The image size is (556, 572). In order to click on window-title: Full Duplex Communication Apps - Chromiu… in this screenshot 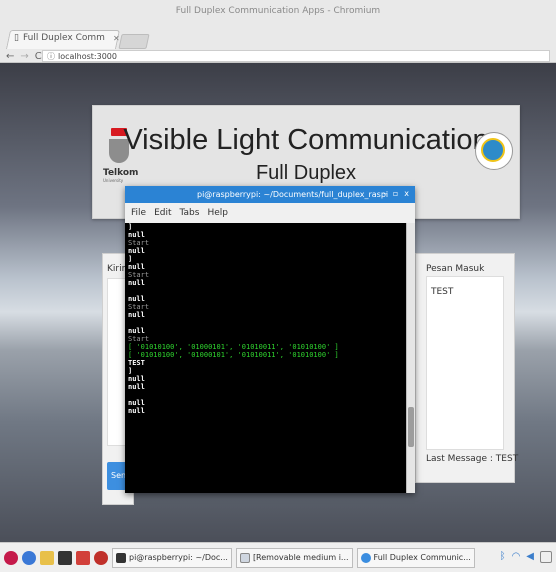, I will do `click(278, 11)`.